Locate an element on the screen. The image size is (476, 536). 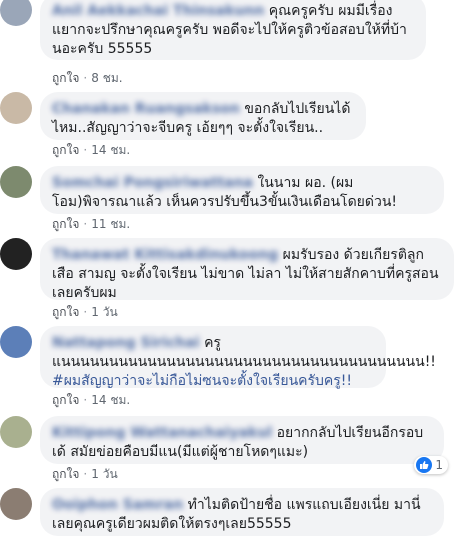
commenter-name: Anil Aekkachai Thinsakunn is located at coordinates (158, 11).